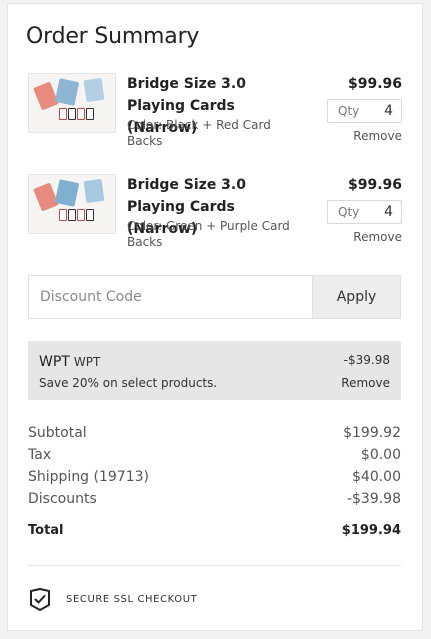 Image resolution: width=431 pixels, height=639 pixels. What do you see at coordinates (132, 599) in the screenshot?
I see `secure-checkout-label: SECURE SSL CHECKOUT` at bounding box center [132, 599].